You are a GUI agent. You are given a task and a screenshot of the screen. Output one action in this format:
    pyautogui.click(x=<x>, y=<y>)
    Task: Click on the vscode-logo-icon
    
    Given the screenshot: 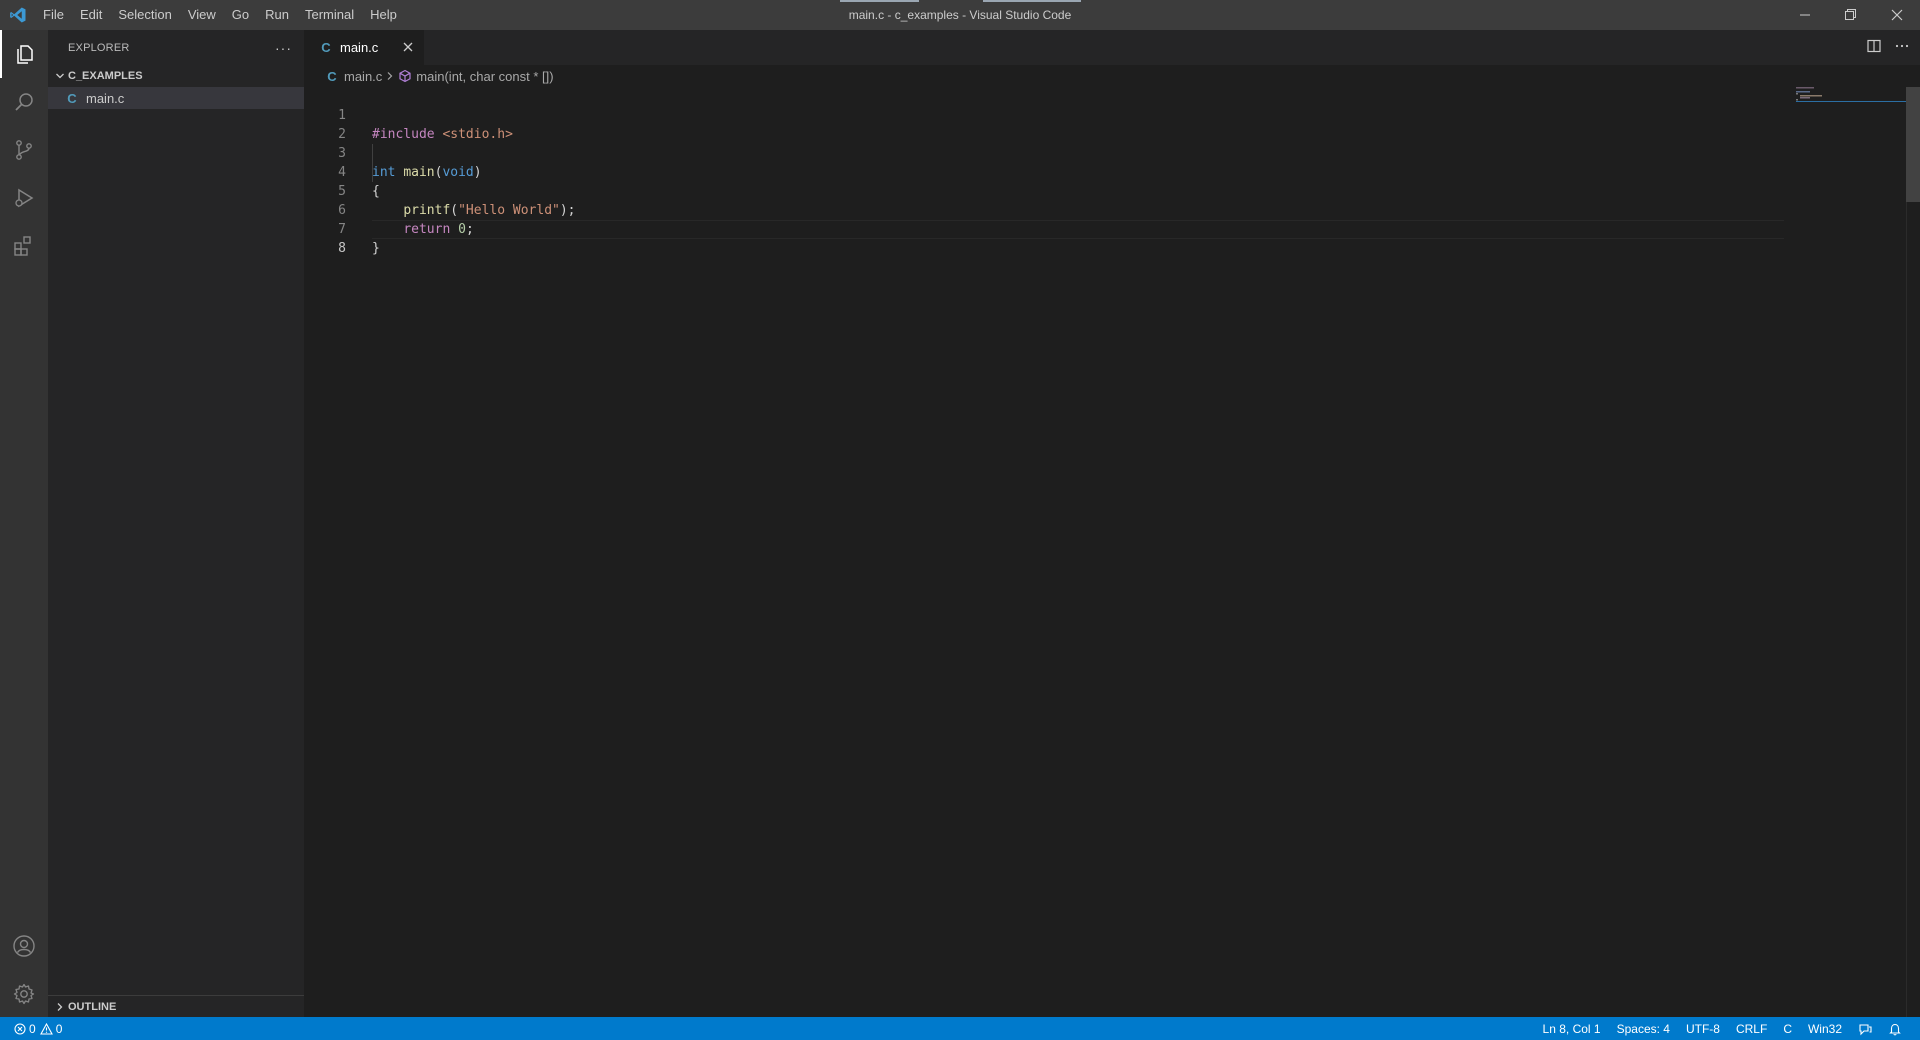 What is the action you would take?
    pyautogui.click(x=17, y=15)
    